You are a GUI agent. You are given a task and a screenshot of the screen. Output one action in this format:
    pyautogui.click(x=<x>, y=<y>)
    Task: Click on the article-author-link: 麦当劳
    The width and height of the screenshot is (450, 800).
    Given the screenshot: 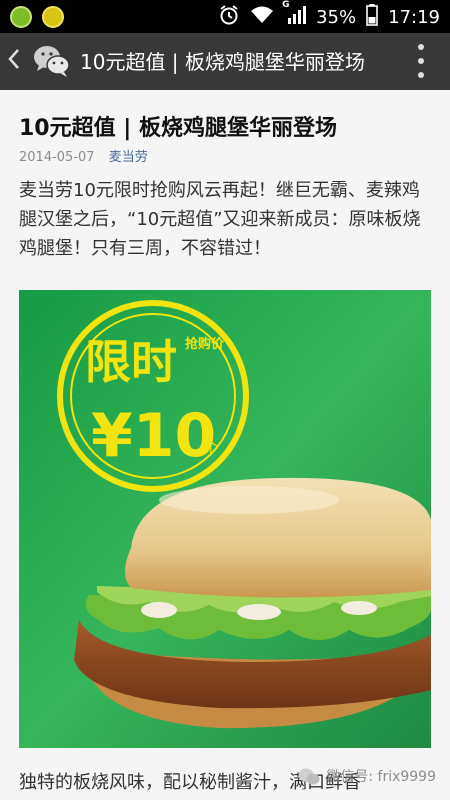 What is the action you would take?
    pyautogui.click(x=128, y=157)
    